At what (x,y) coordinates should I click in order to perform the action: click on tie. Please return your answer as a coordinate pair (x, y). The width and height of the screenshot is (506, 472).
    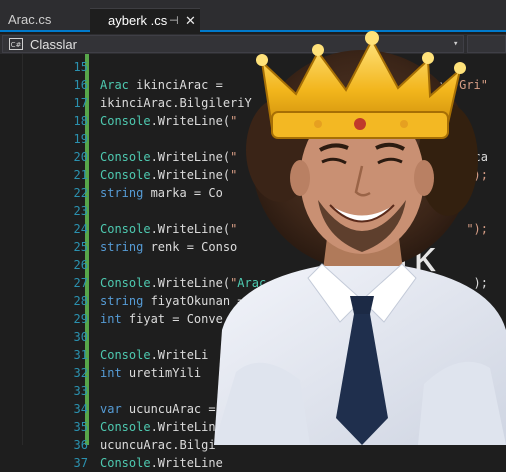
    Looking at the image, I should click on (362, 305).